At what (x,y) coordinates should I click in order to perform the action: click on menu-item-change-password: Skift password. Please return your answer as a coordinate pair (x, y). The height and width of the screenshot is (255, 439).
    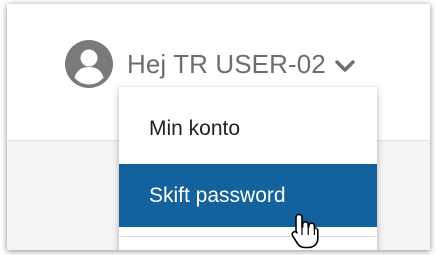
    Looking at the image, I should click on (248, 195).